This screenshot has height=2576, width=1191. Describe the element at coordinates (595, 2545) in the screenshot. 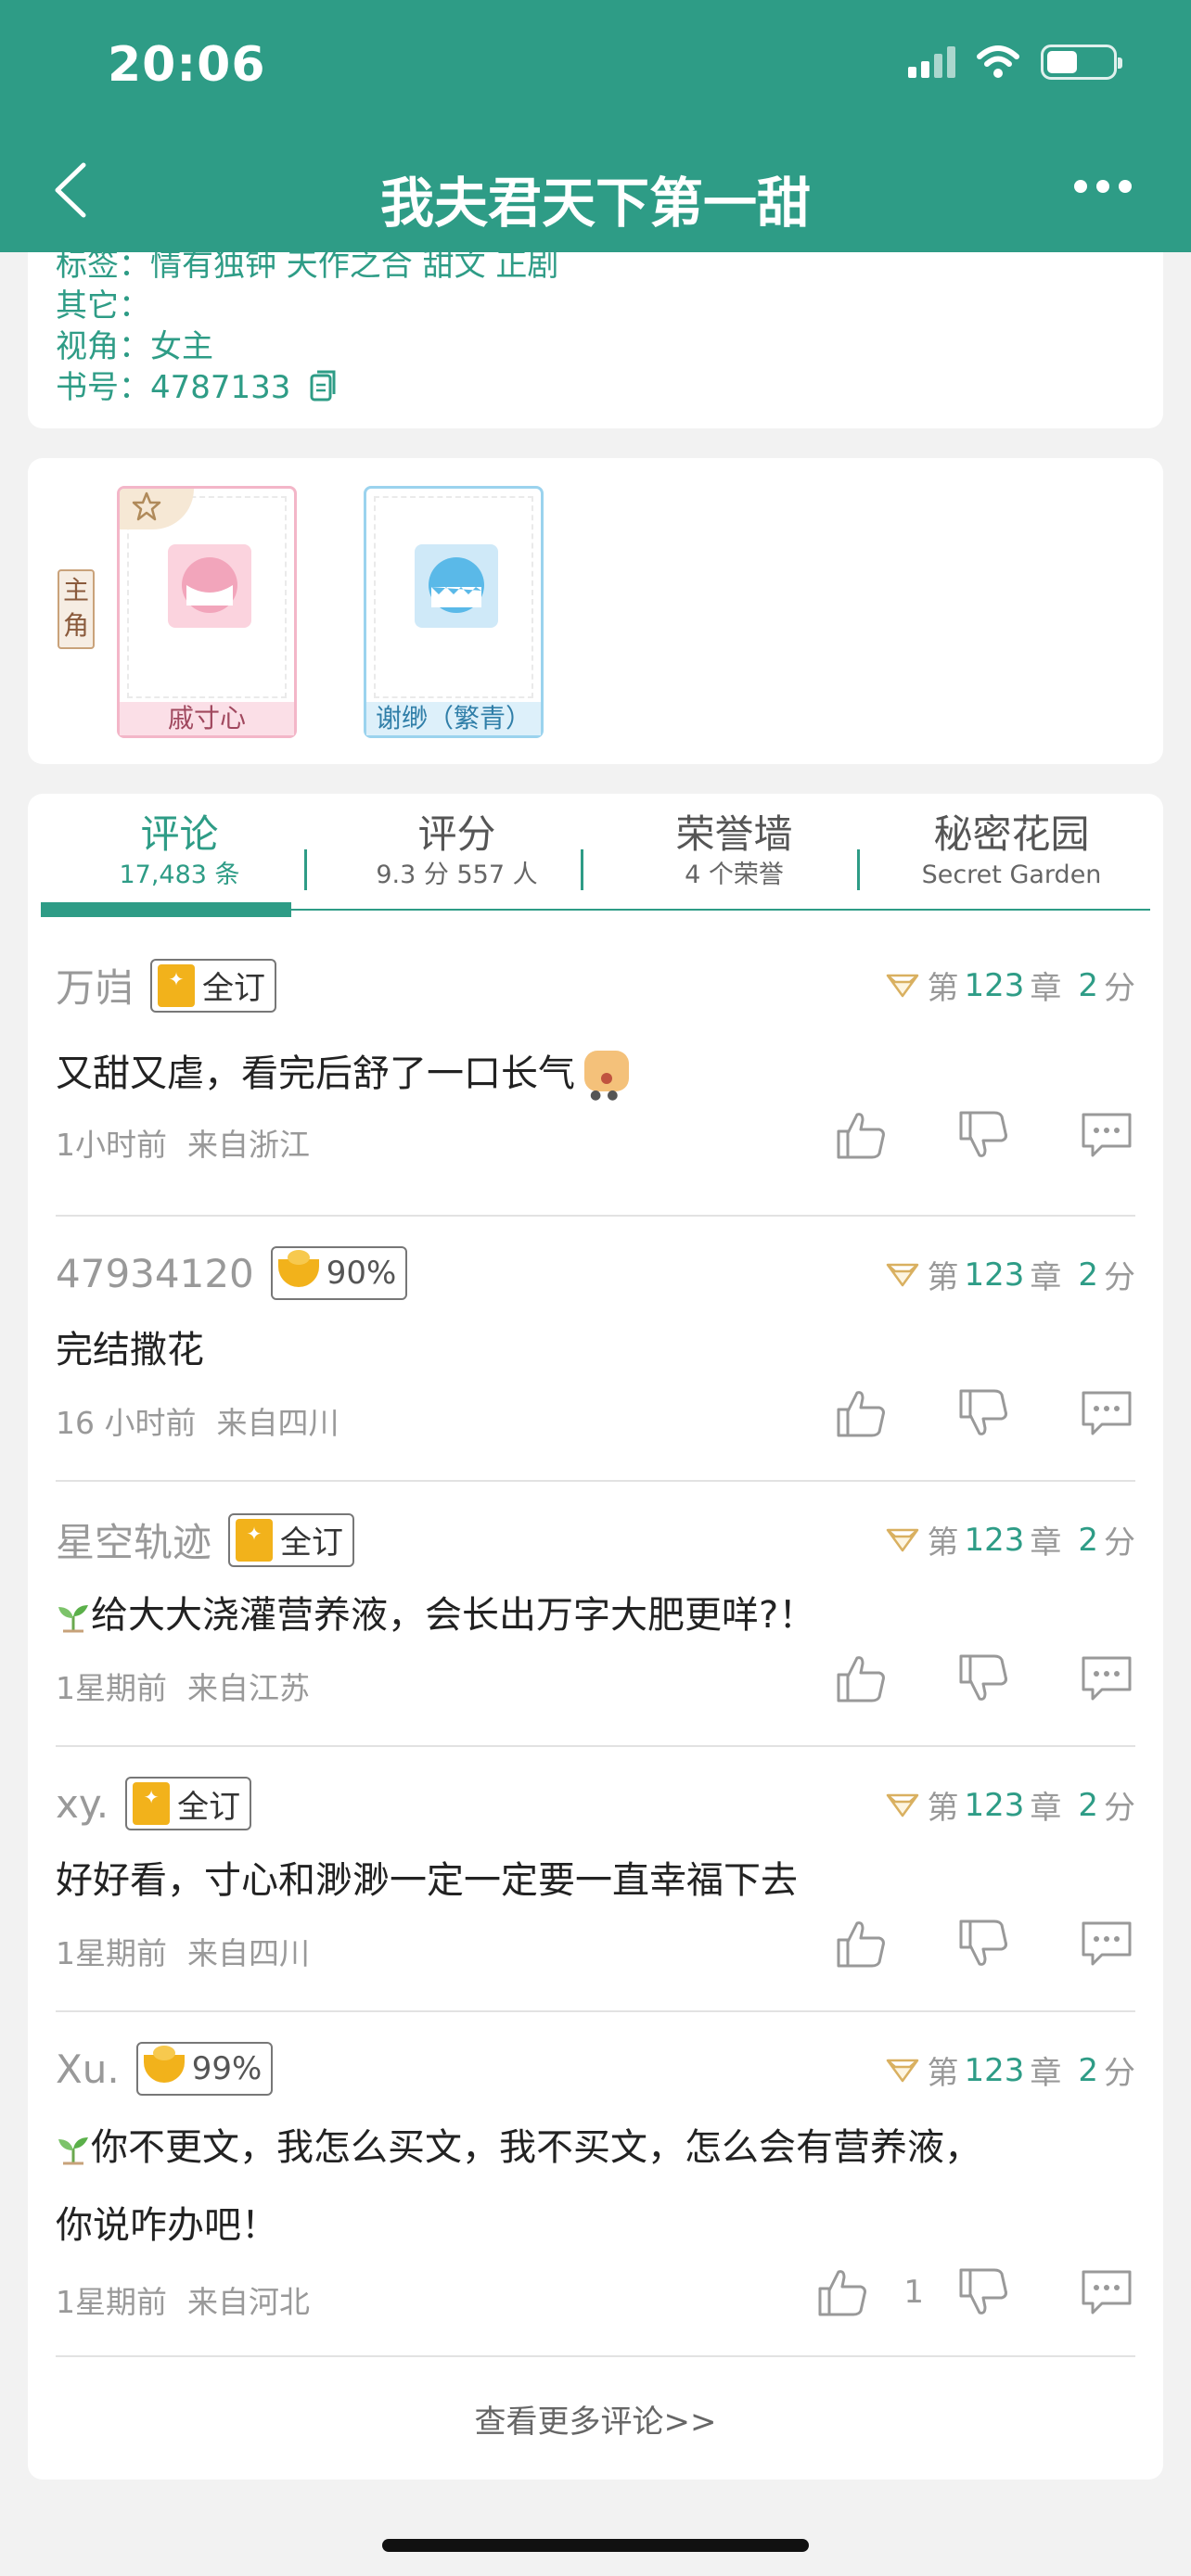

I see `home-indicator` at that location.